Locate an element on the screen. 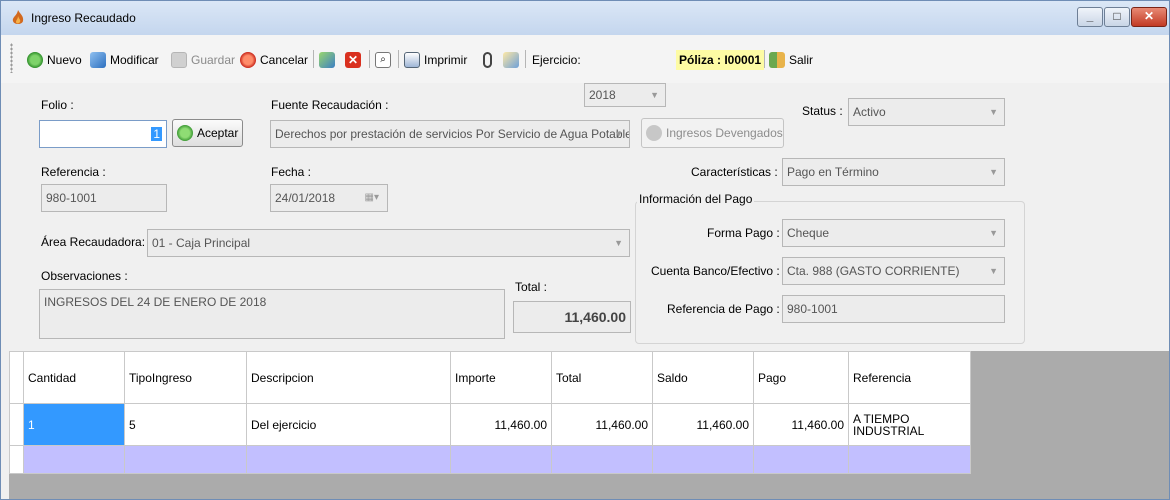  minimize-button: _ is located at coordinates (1090, 17).